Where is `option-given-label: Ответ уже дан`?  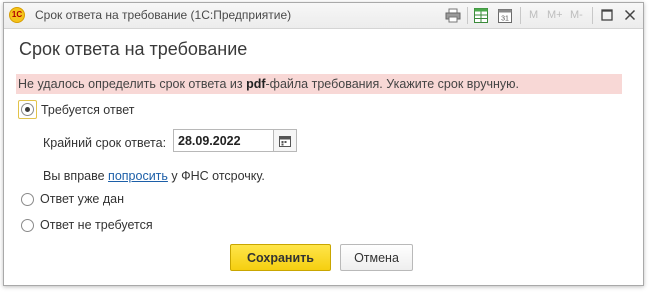 option-given-label: Ответ уже дан is located at coordinates (82, 199).